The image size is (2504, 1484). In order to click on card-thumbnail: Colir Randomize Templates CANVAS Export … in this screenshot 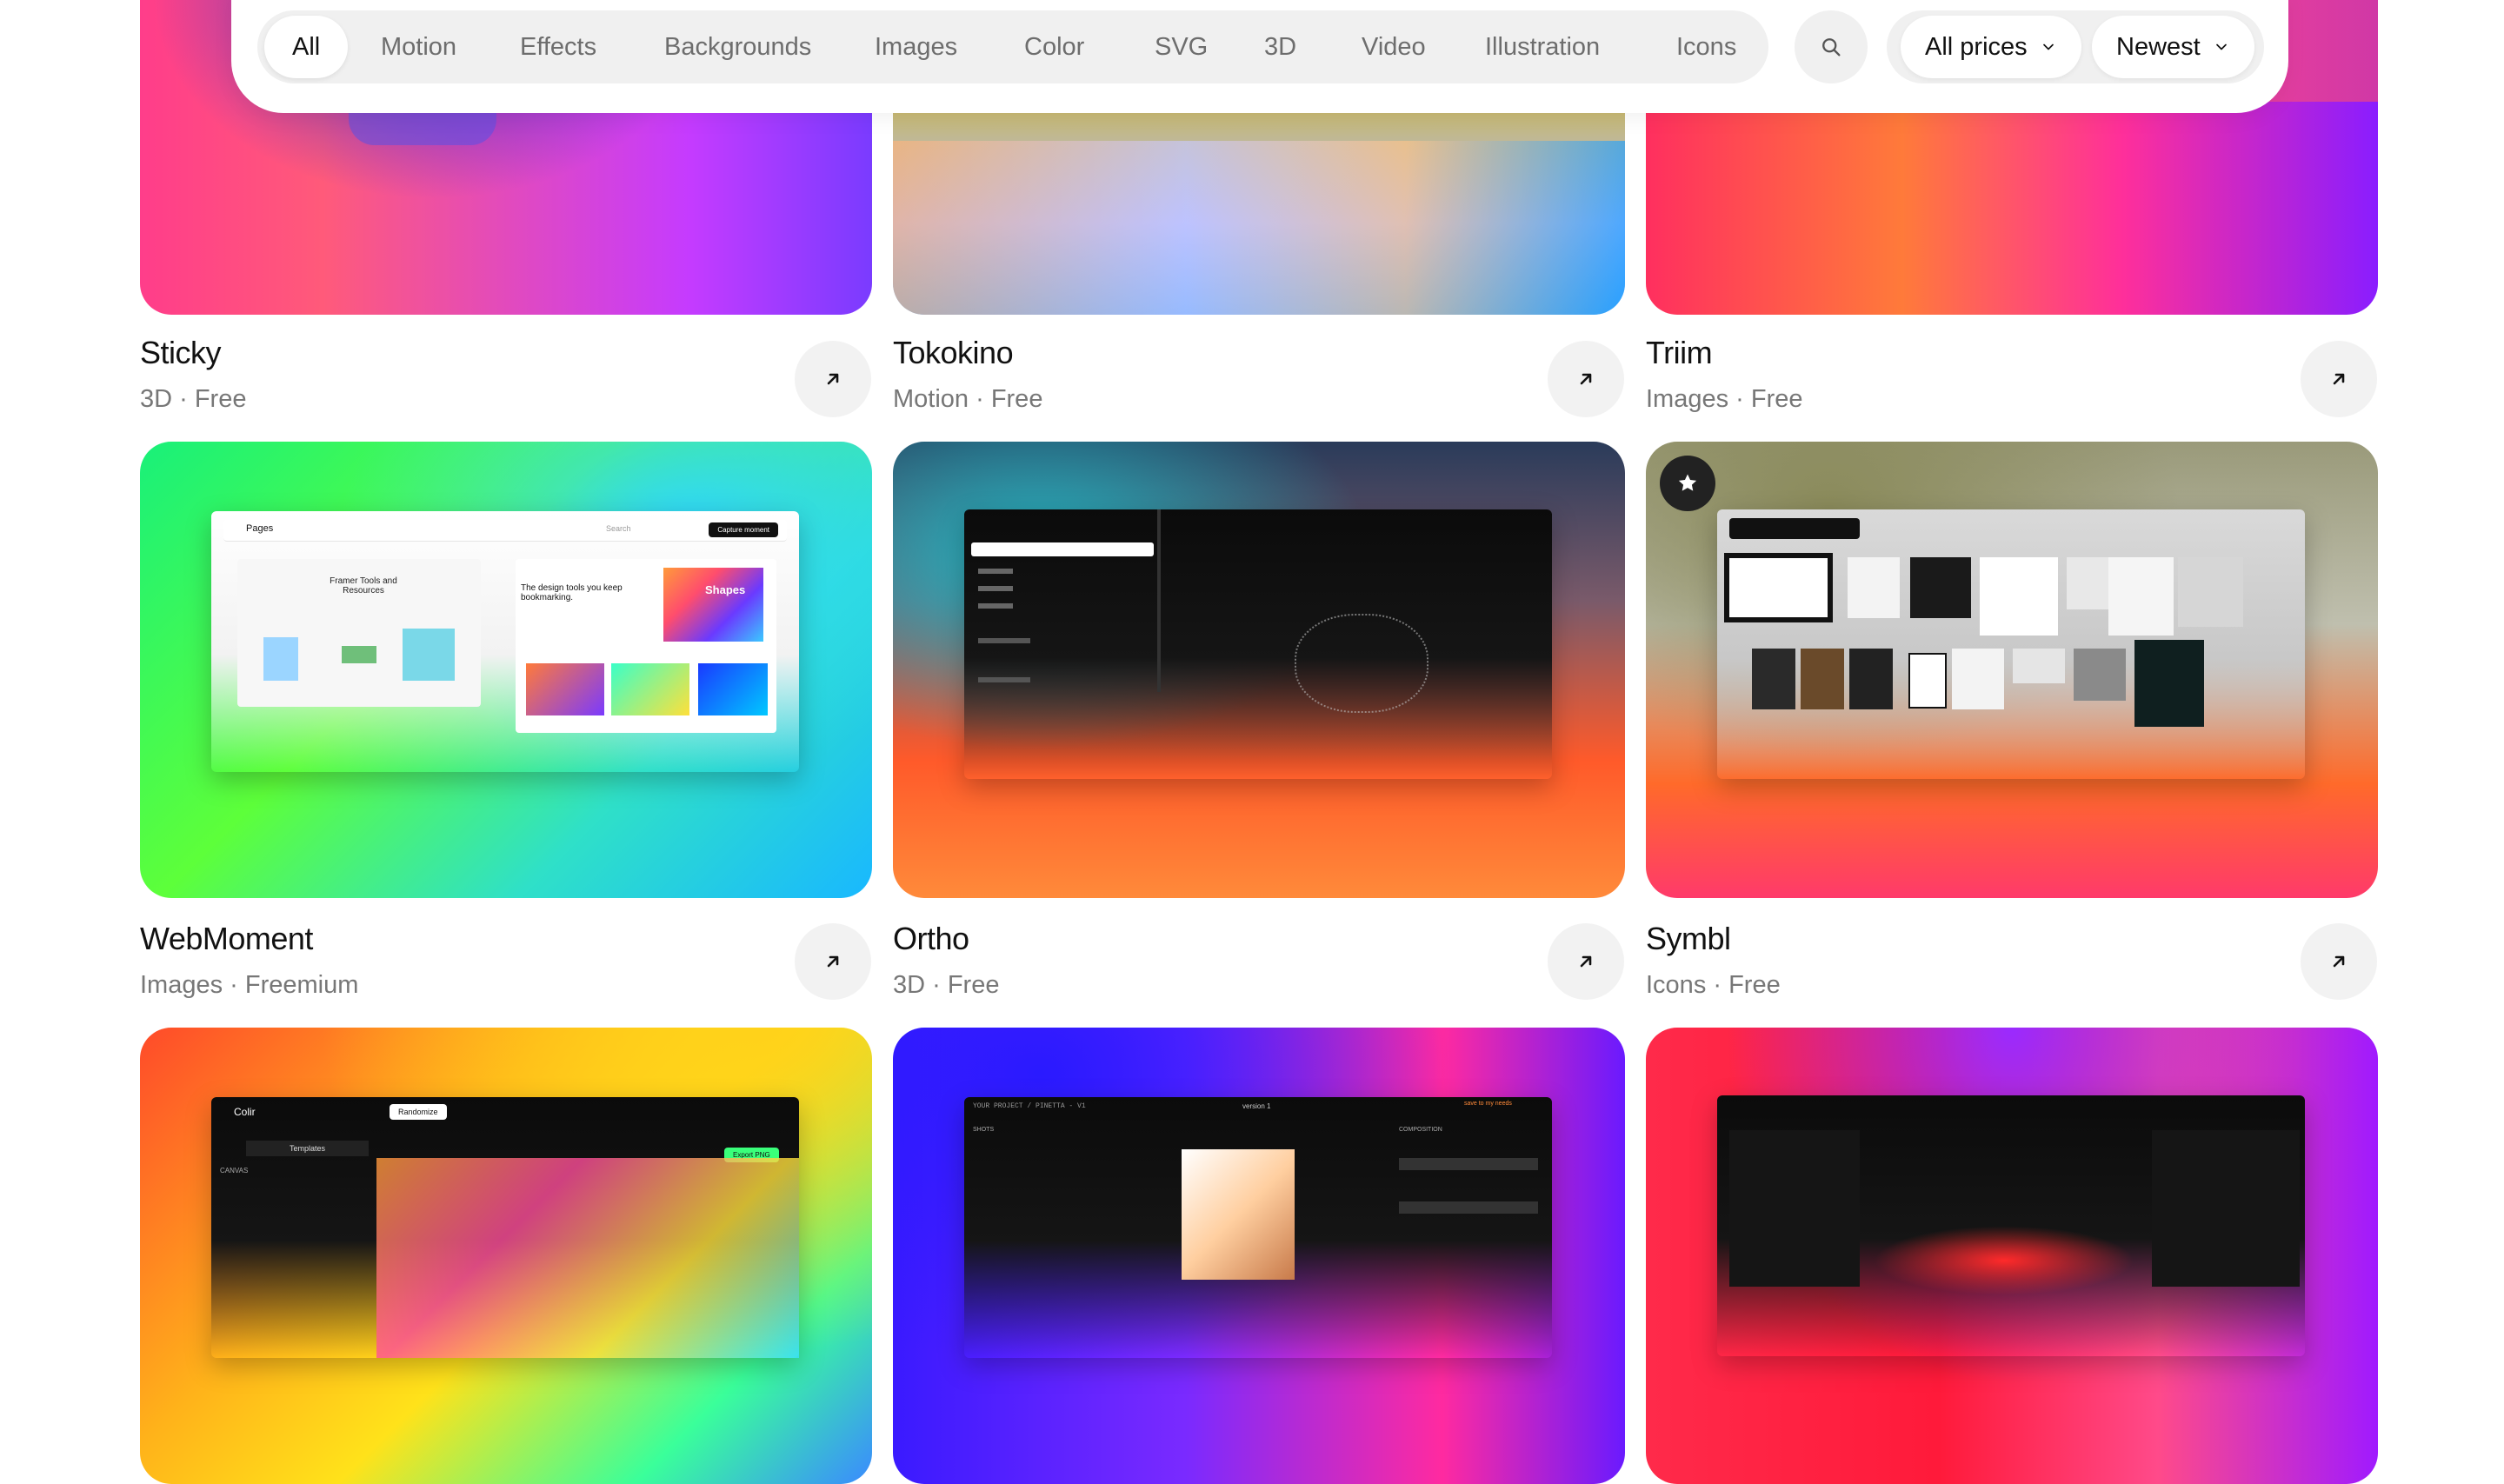, I will do `click(506, 1256)`.